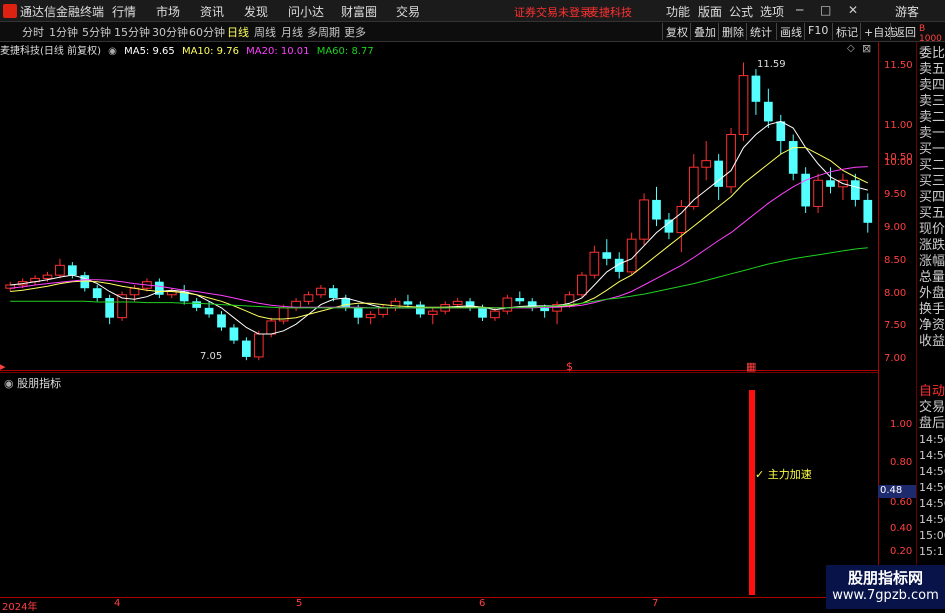  I want to click on tab-5min: 5分钟, so click(96, 32).